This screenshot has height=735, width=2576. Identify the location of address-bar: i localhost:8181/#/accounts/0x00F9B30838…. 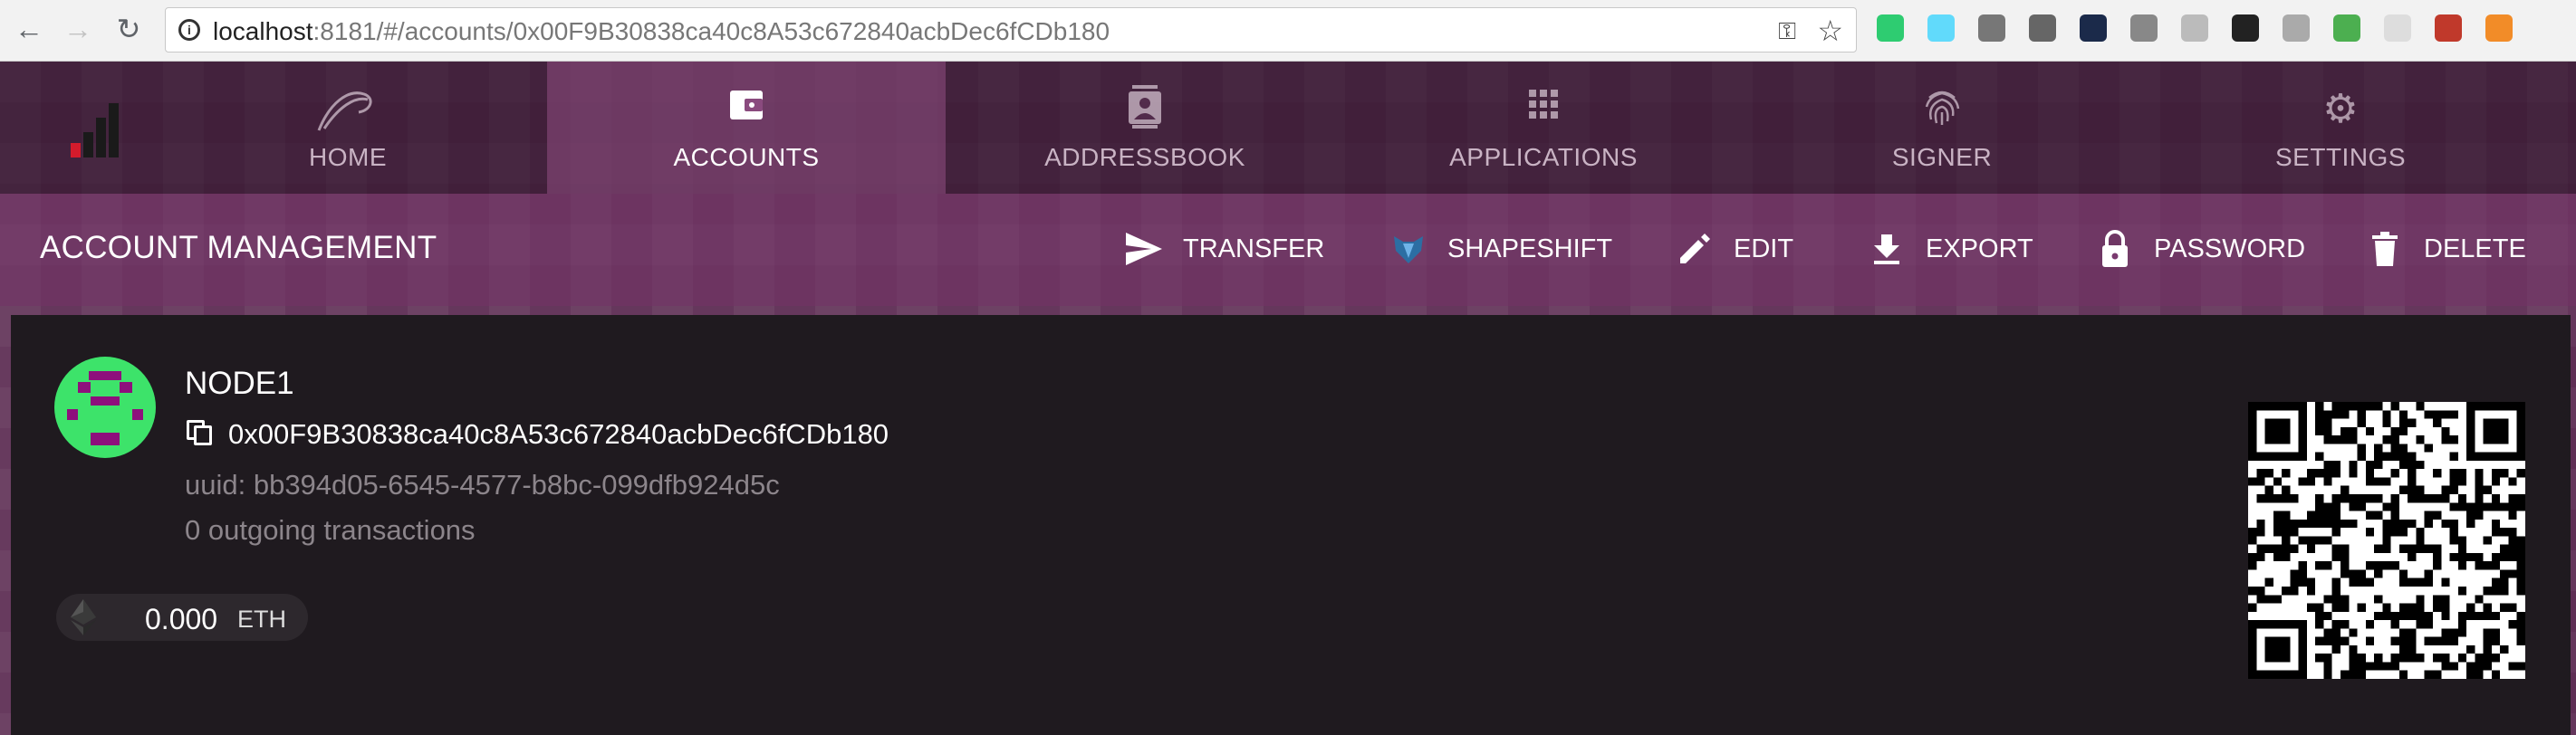
(1011, 30).